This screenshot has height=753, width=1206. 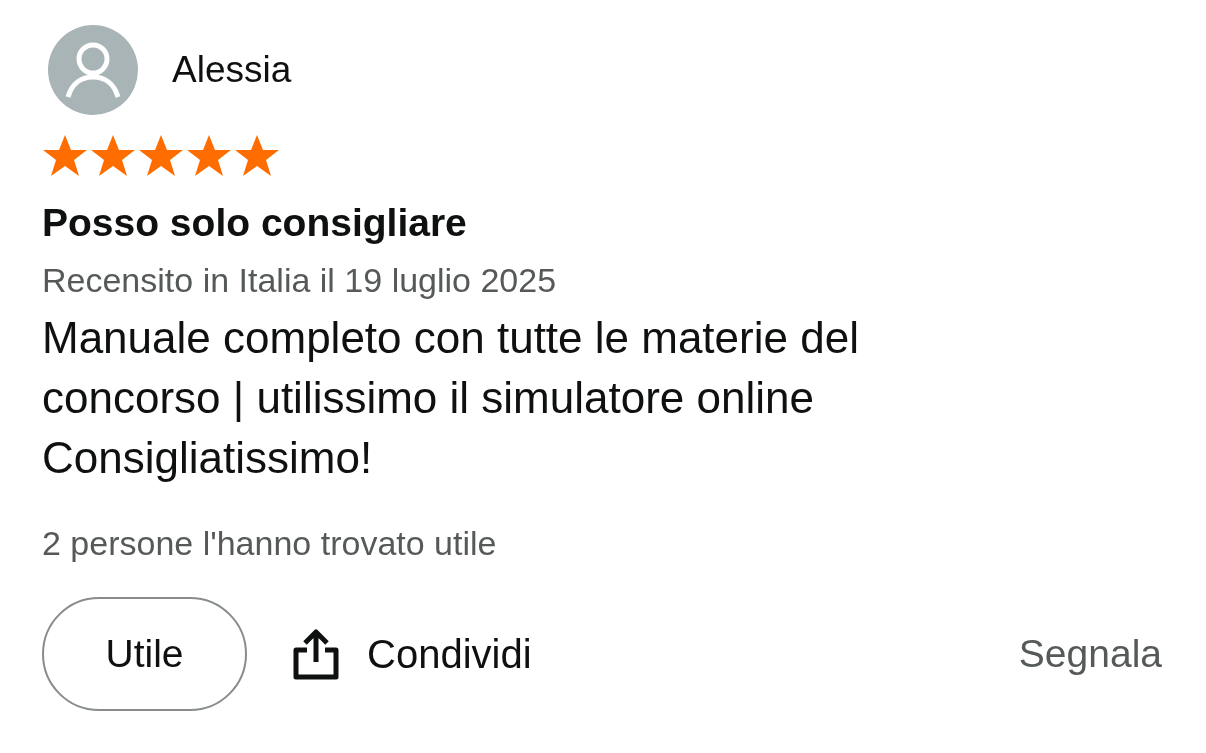 I want to click on helpful-button: Utile, so click(x=144, y=654).